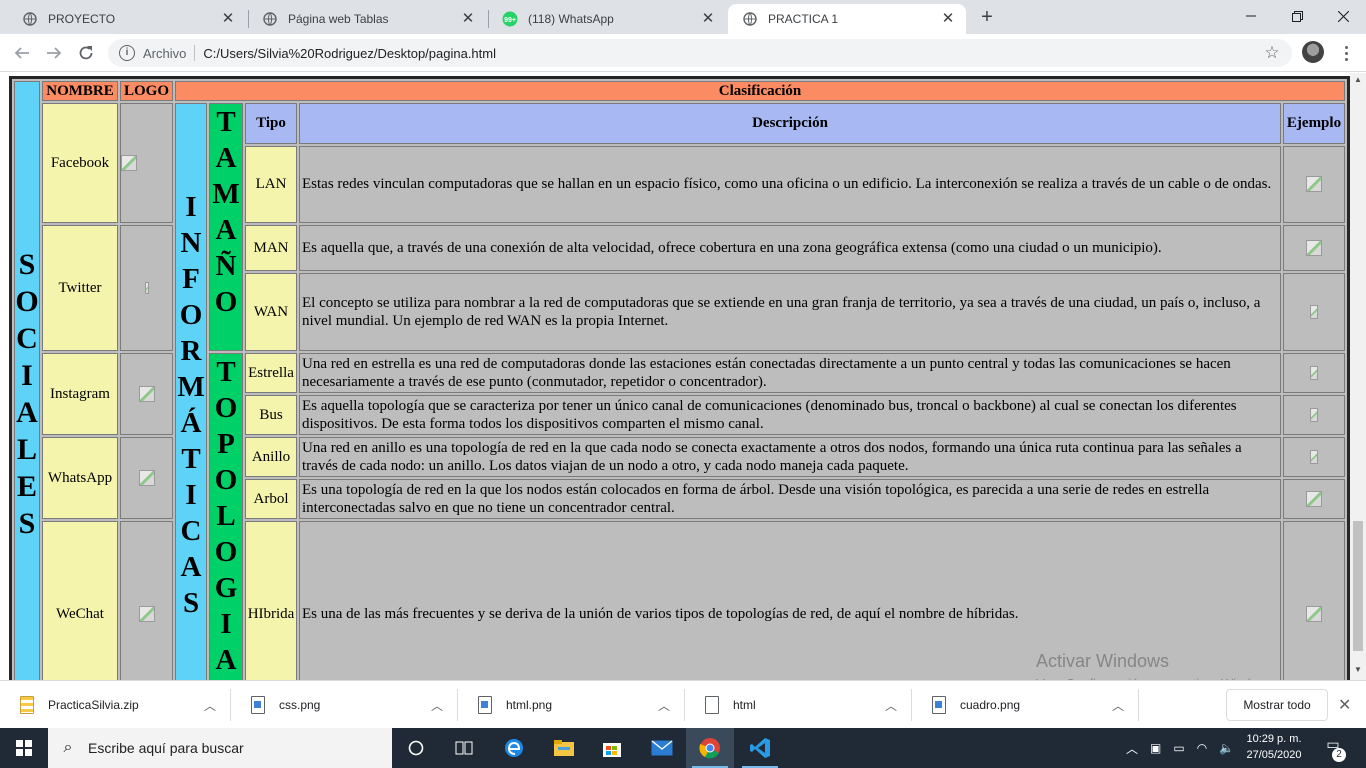 The width and height of the screenshot is (1366, 768). What do you see at coordinates (1155, 748) in the screenshot?
I see `tray-app-icon: ▣` at bounding box center [1155, 748].